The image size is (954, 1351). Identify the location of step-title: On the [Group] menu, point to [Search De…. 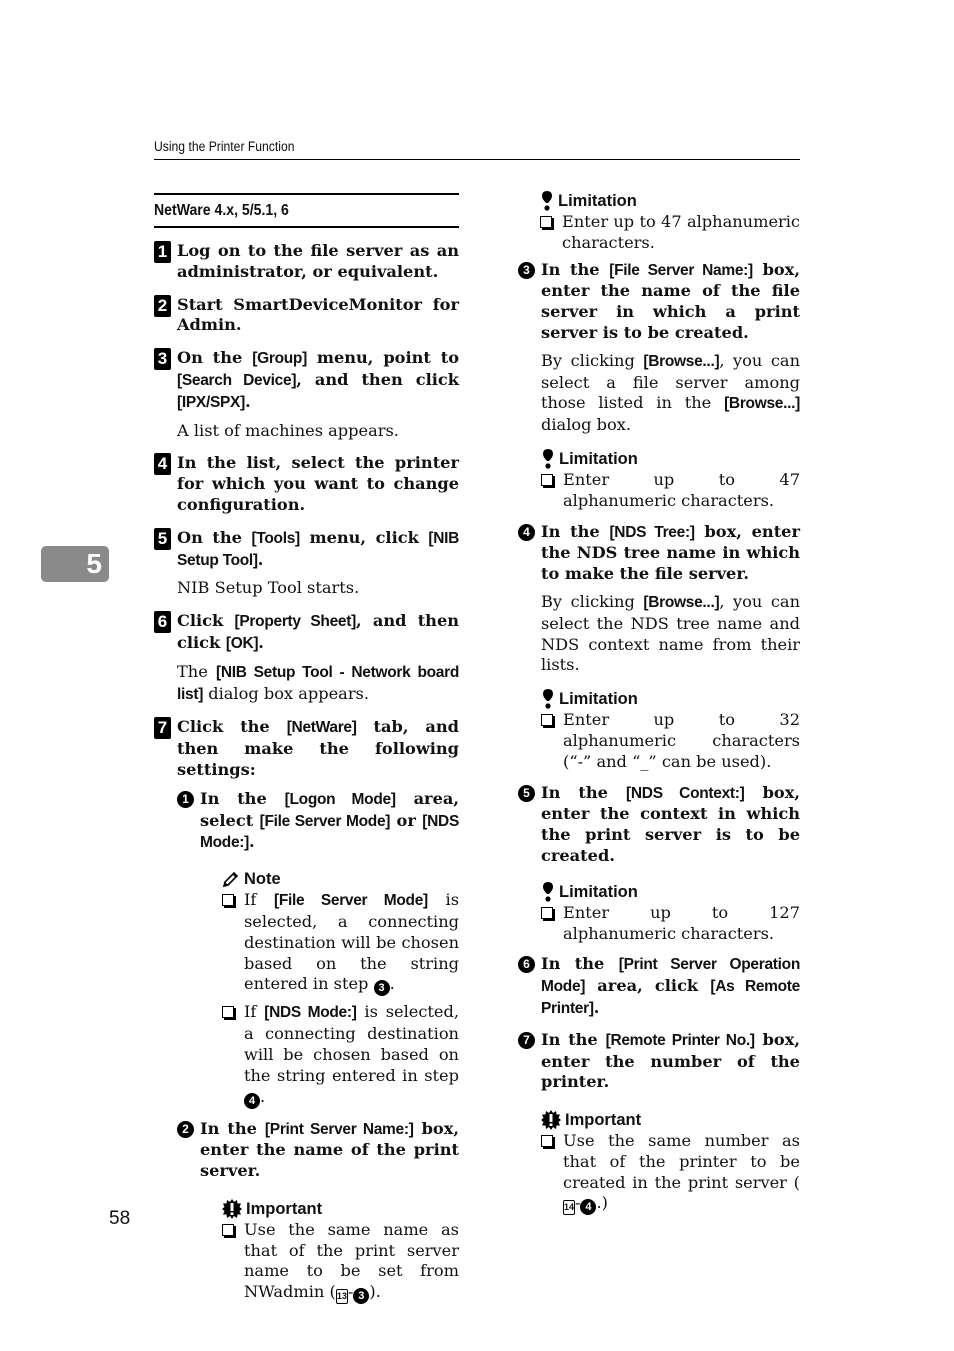
(318, 379).